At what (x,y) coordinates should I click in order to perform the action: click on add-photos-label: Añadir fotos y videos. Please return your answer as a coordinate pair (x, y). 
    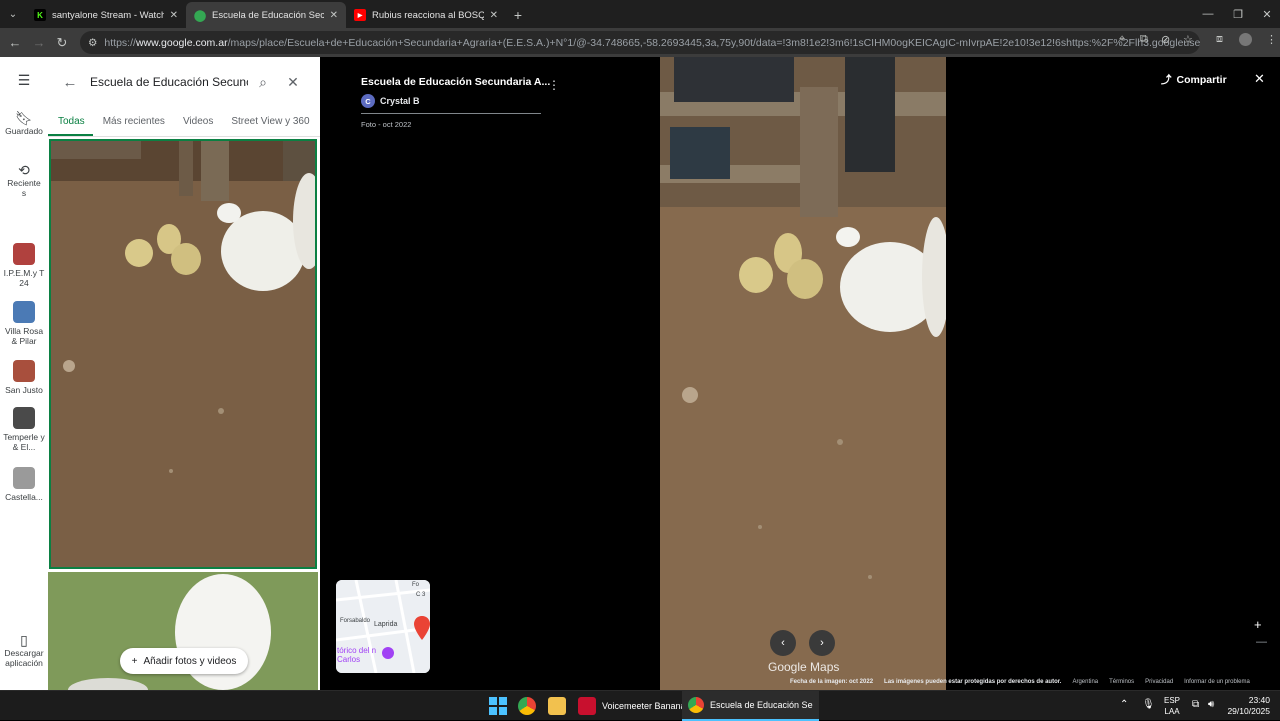
    Looking at the image, I should click on (190, 661).